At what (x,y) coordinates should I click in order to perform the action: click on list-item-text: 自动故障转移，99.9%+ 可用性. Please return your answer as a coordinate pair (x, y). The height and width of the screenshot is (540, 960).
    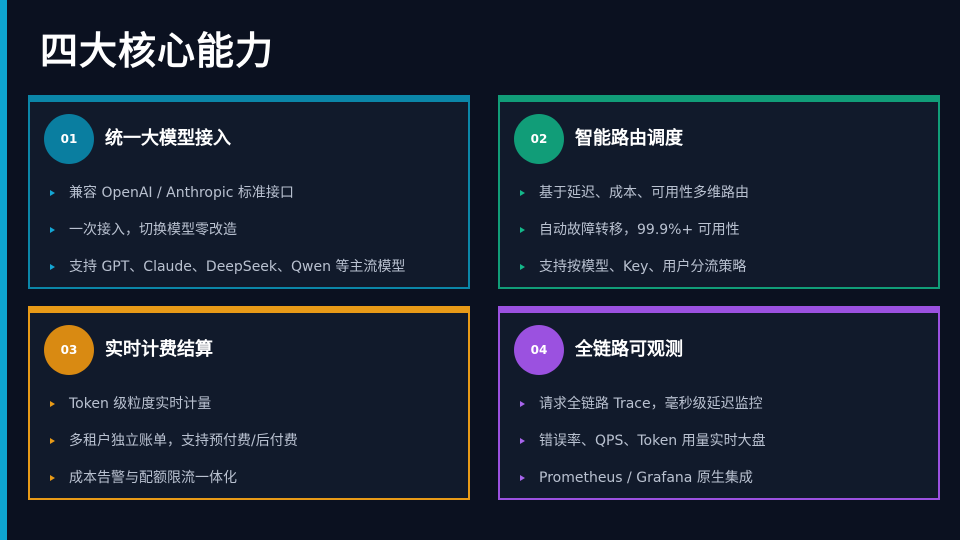
    Looking at the image, I should click on (639, 229).